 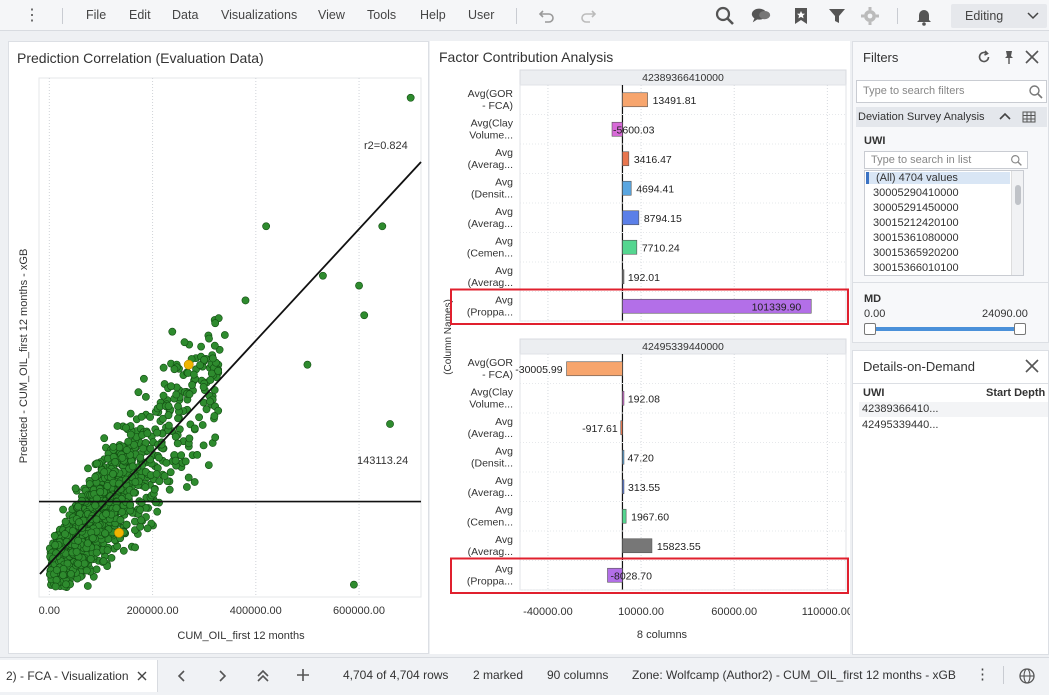 What do you see at coordinates (951, 117) in the screenshot?
I see `filter-section-header: Deviation Survey Analysis` at bounding box center [951, 117].